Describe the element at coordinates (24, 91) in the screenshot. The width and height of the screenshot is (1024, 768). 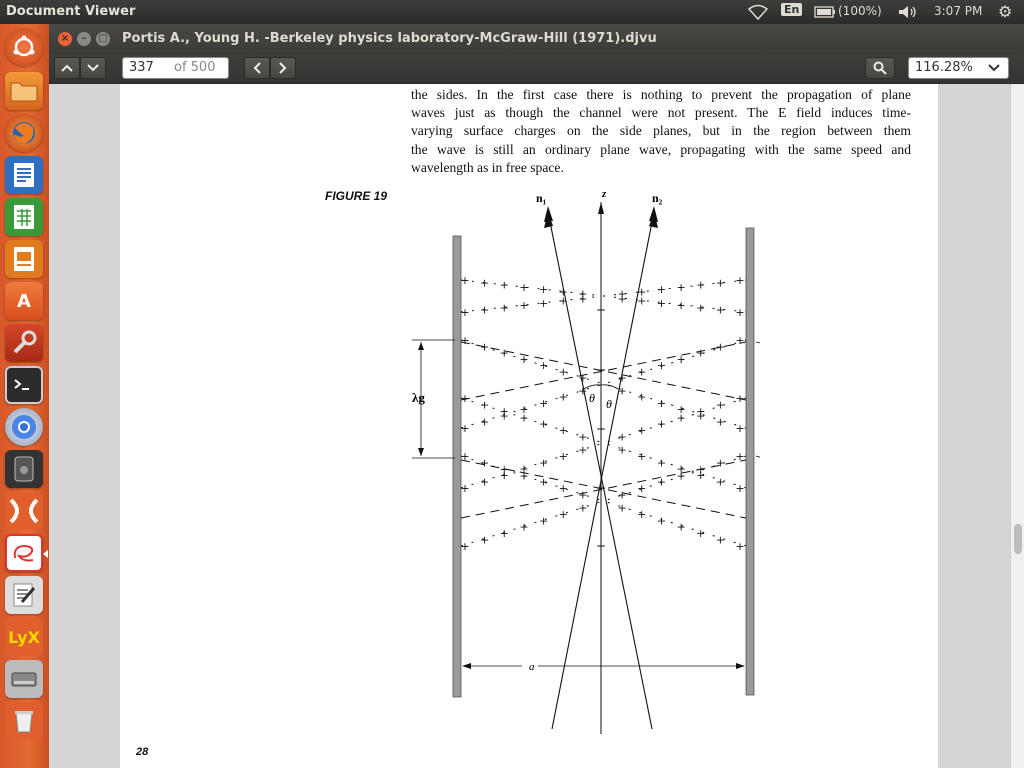
I see `files-icon` at that location.